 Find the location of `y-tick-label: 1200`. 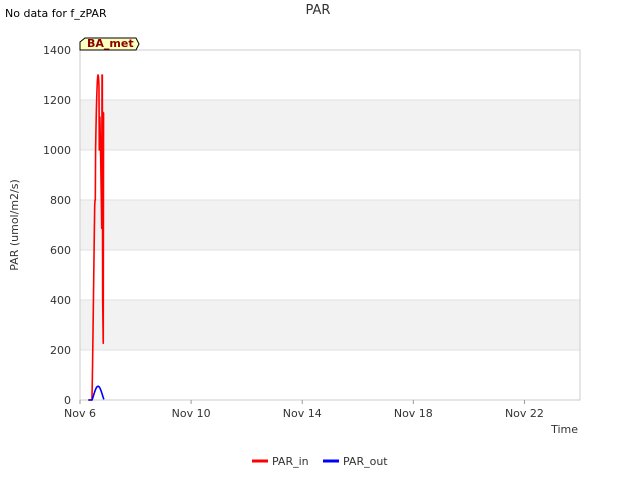

y-tick-label: 1200 is located at coordinates (57, 100).